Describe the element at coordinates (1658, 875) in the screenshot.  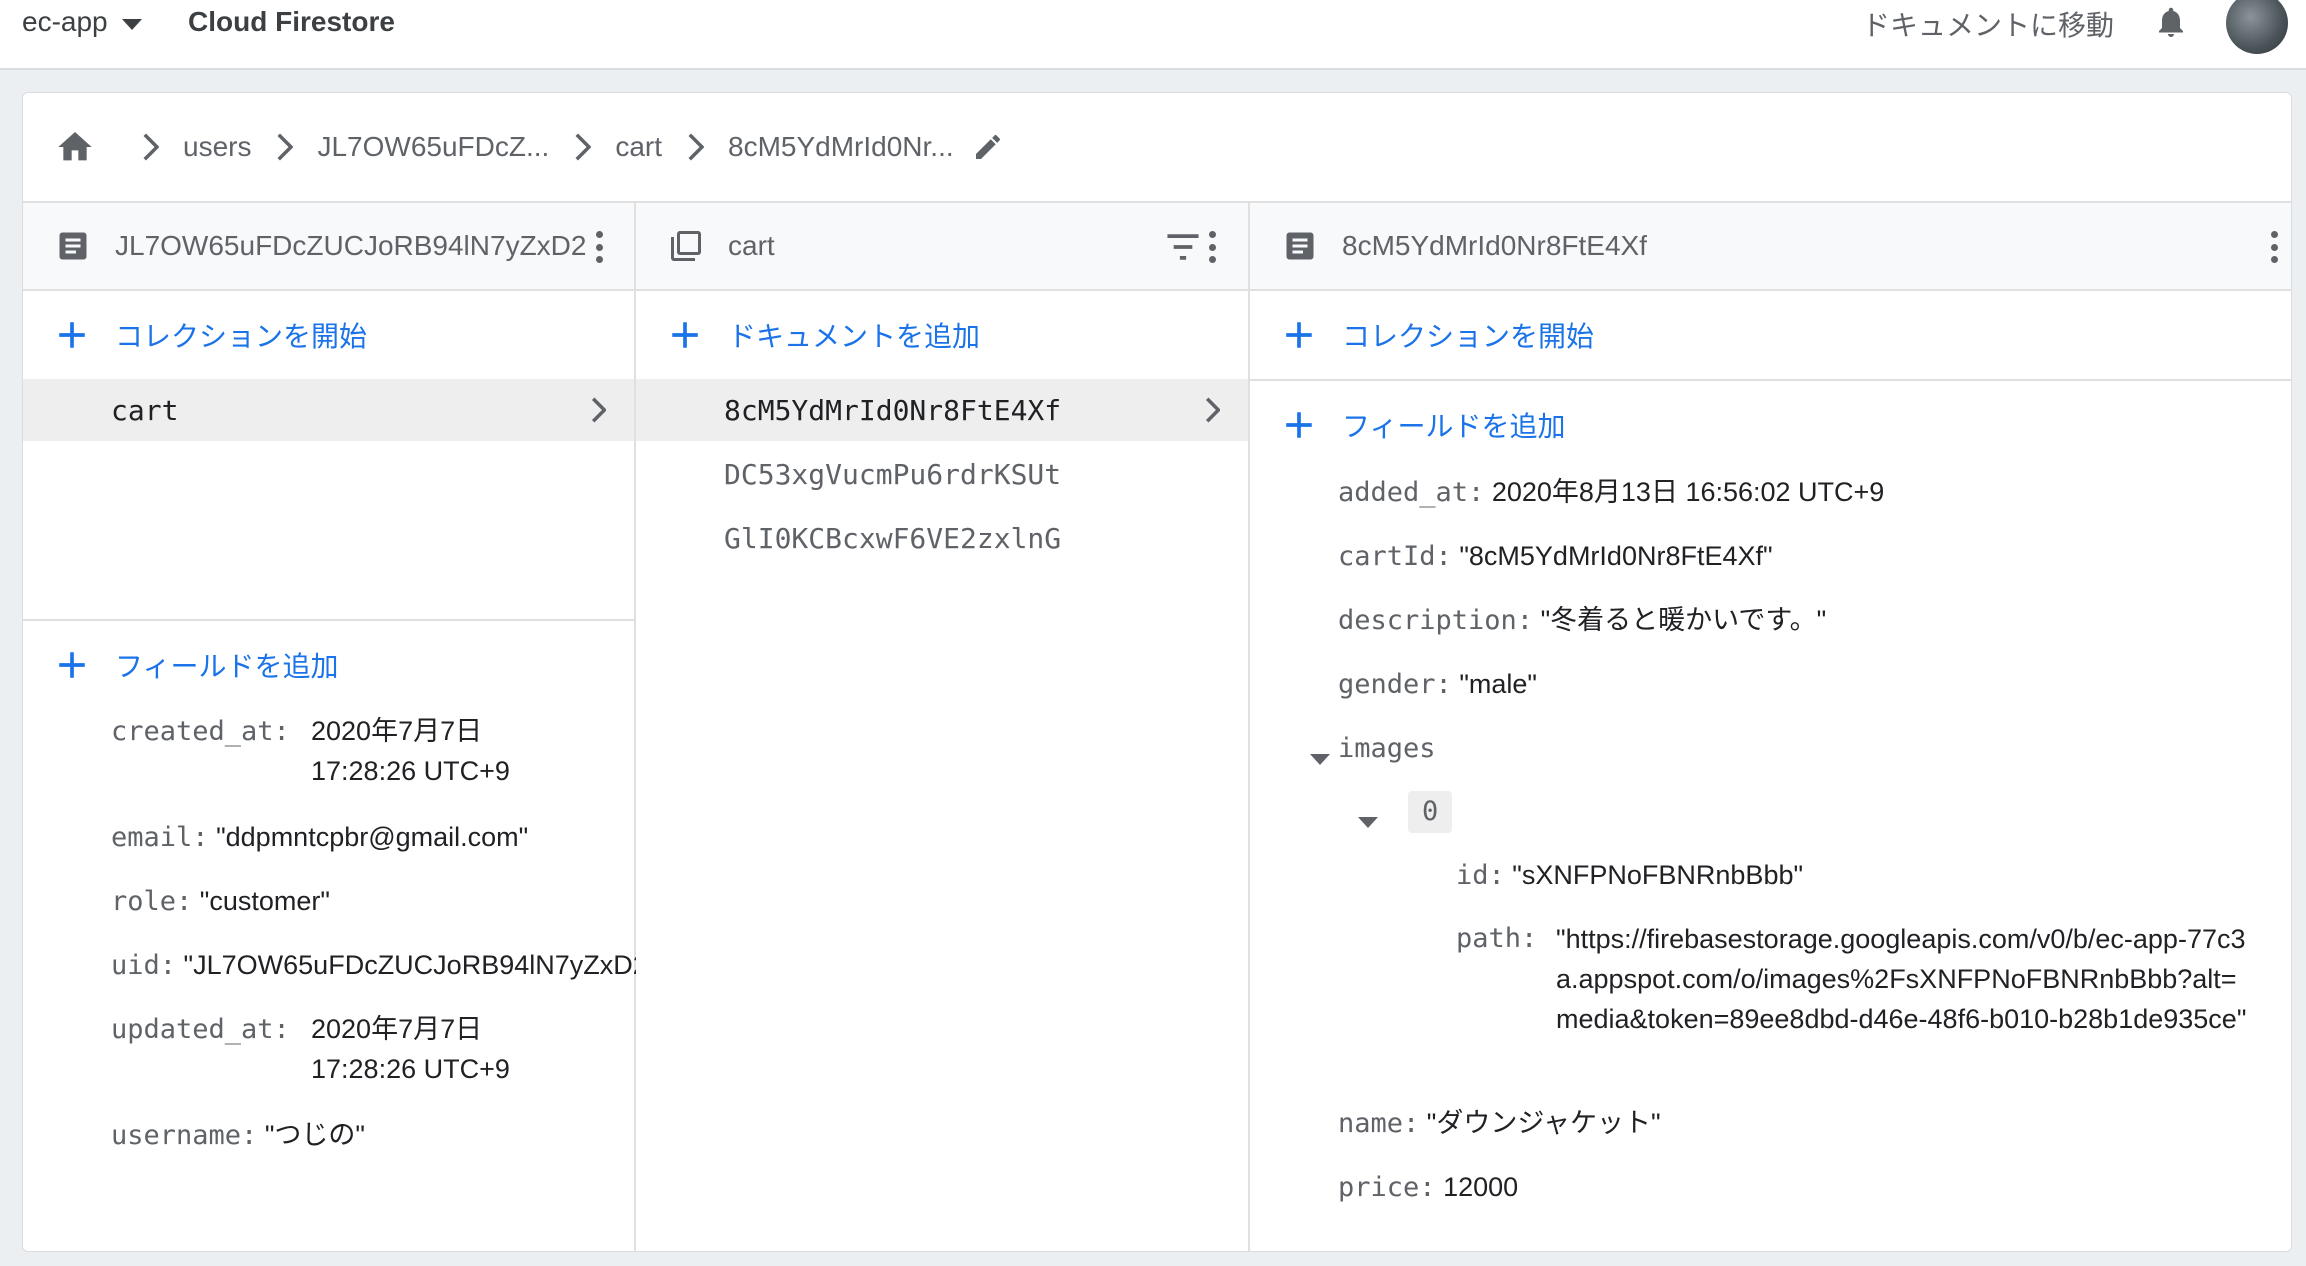
I see `field-value: "sXNFPNoFBNRnbBbb"` at that location.